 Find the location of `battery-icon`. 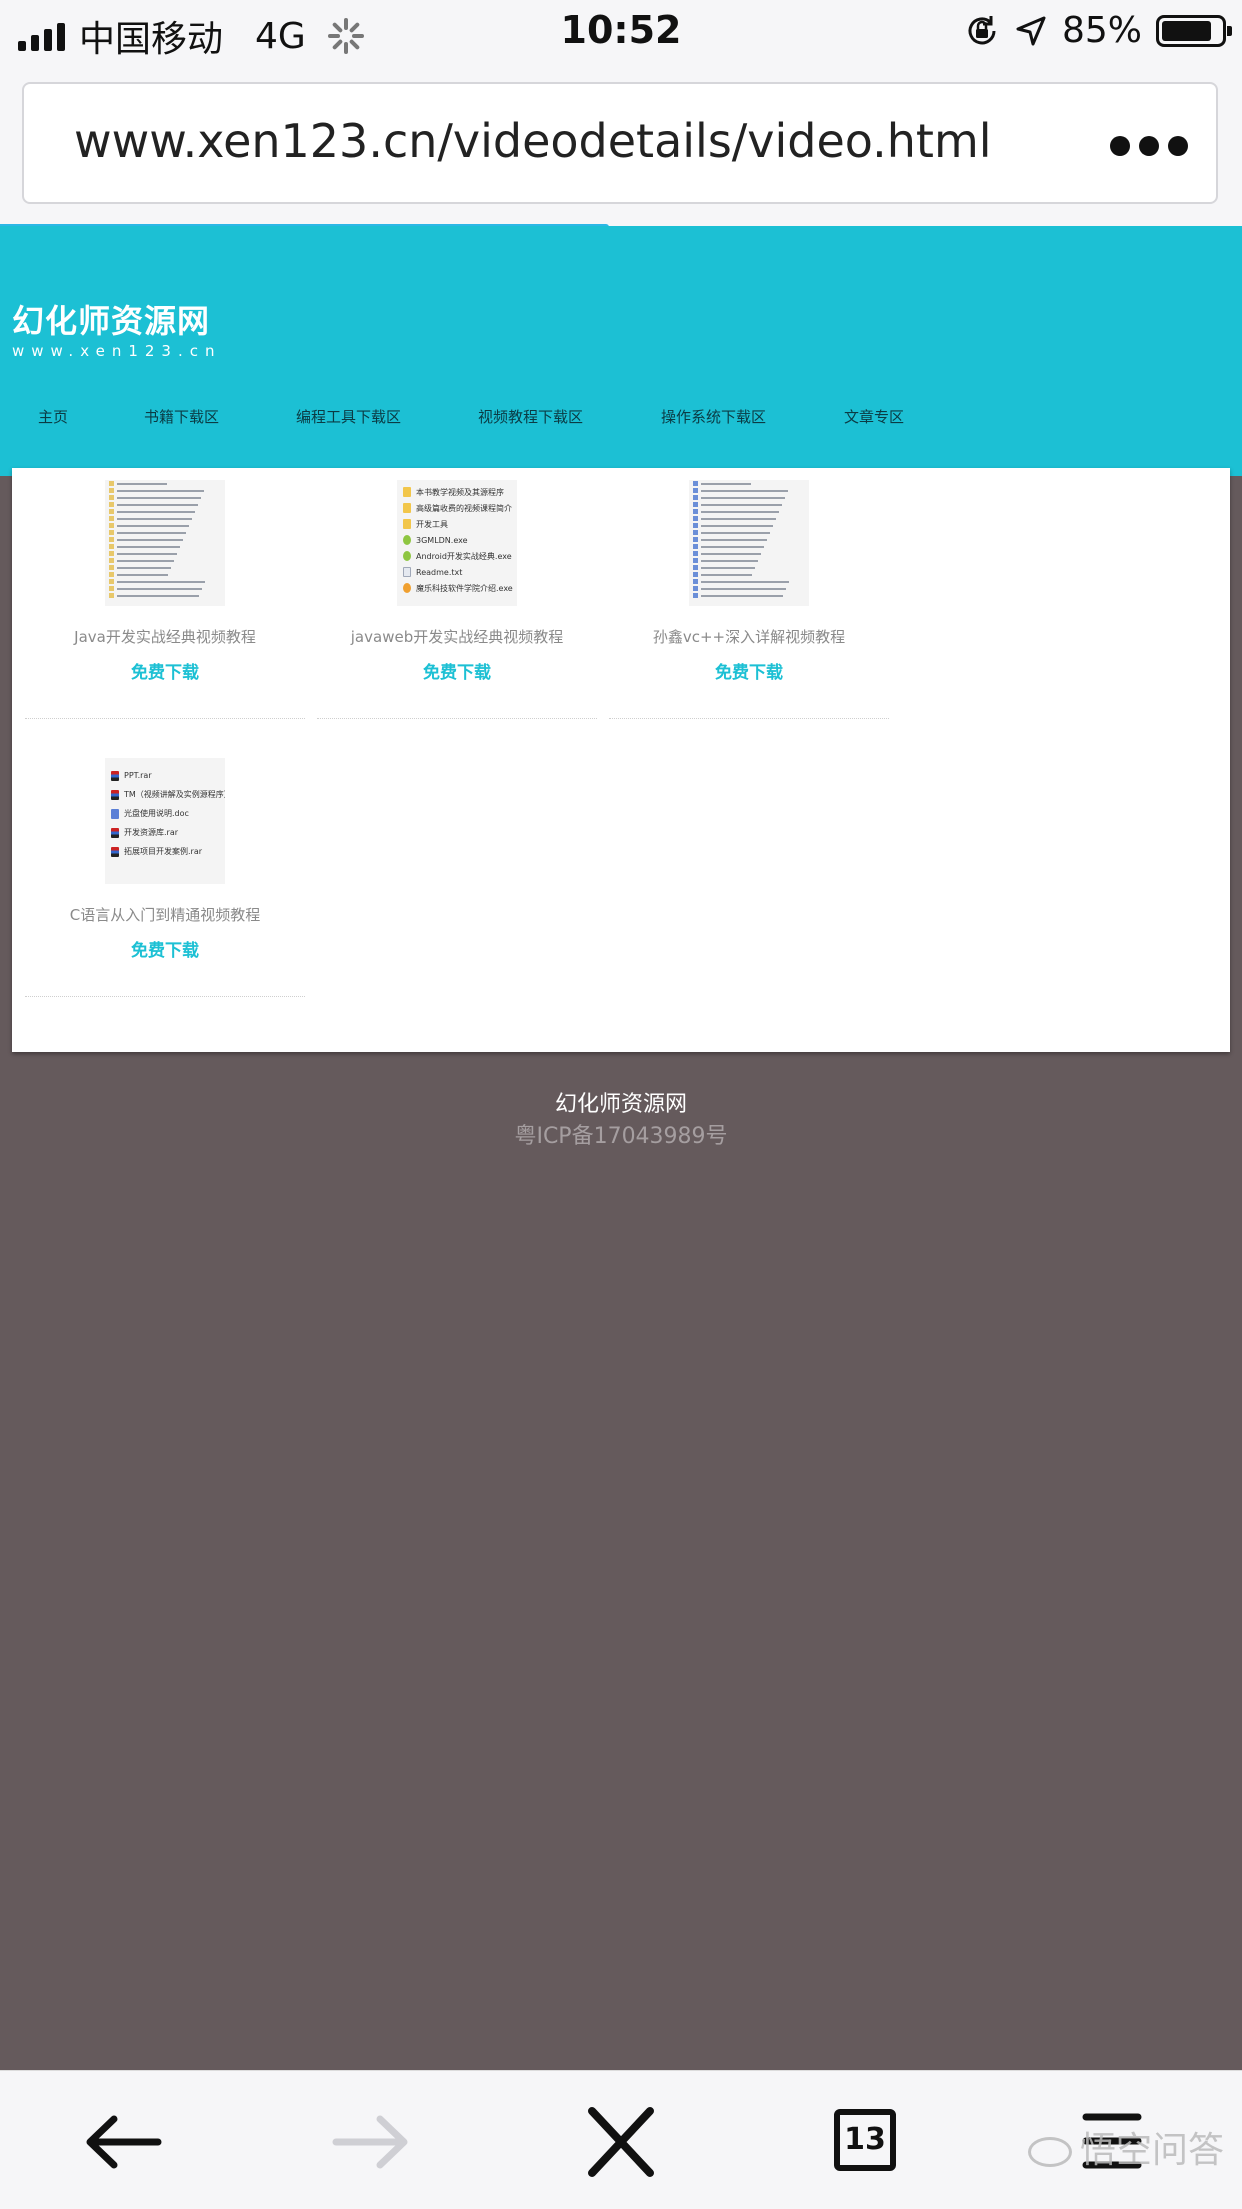

battery-icon is located at coordinates (1194, 30).